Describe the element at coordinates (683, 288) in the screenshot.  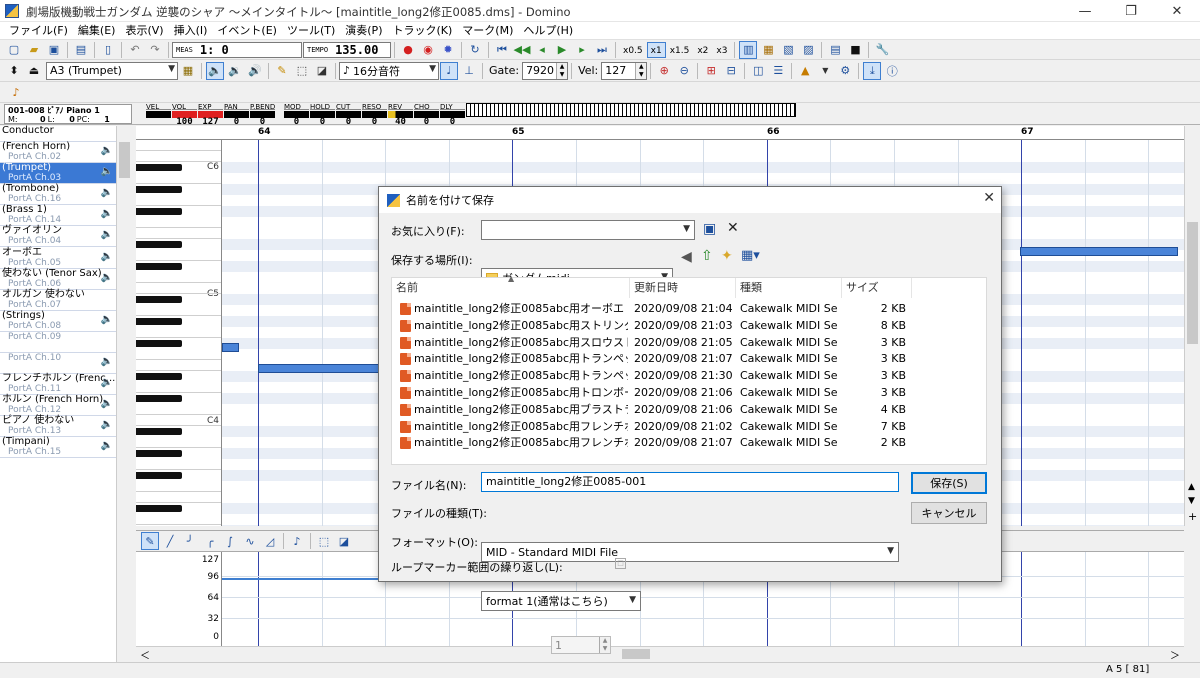
I see `column-date: 更新日時` at that location.